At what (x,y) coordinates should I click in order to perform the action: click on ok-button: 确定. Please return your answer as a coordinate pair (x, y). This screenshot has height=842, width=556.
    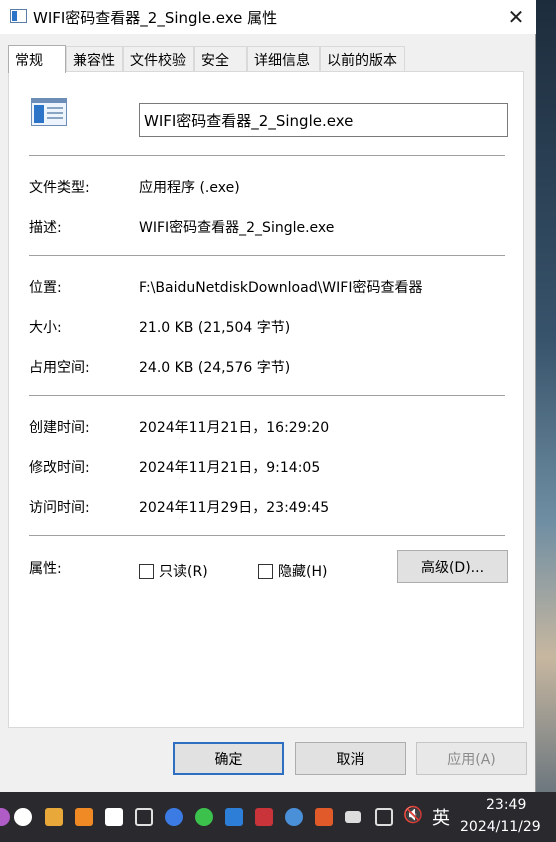
    Looking at the image, I should click on (228, 758).